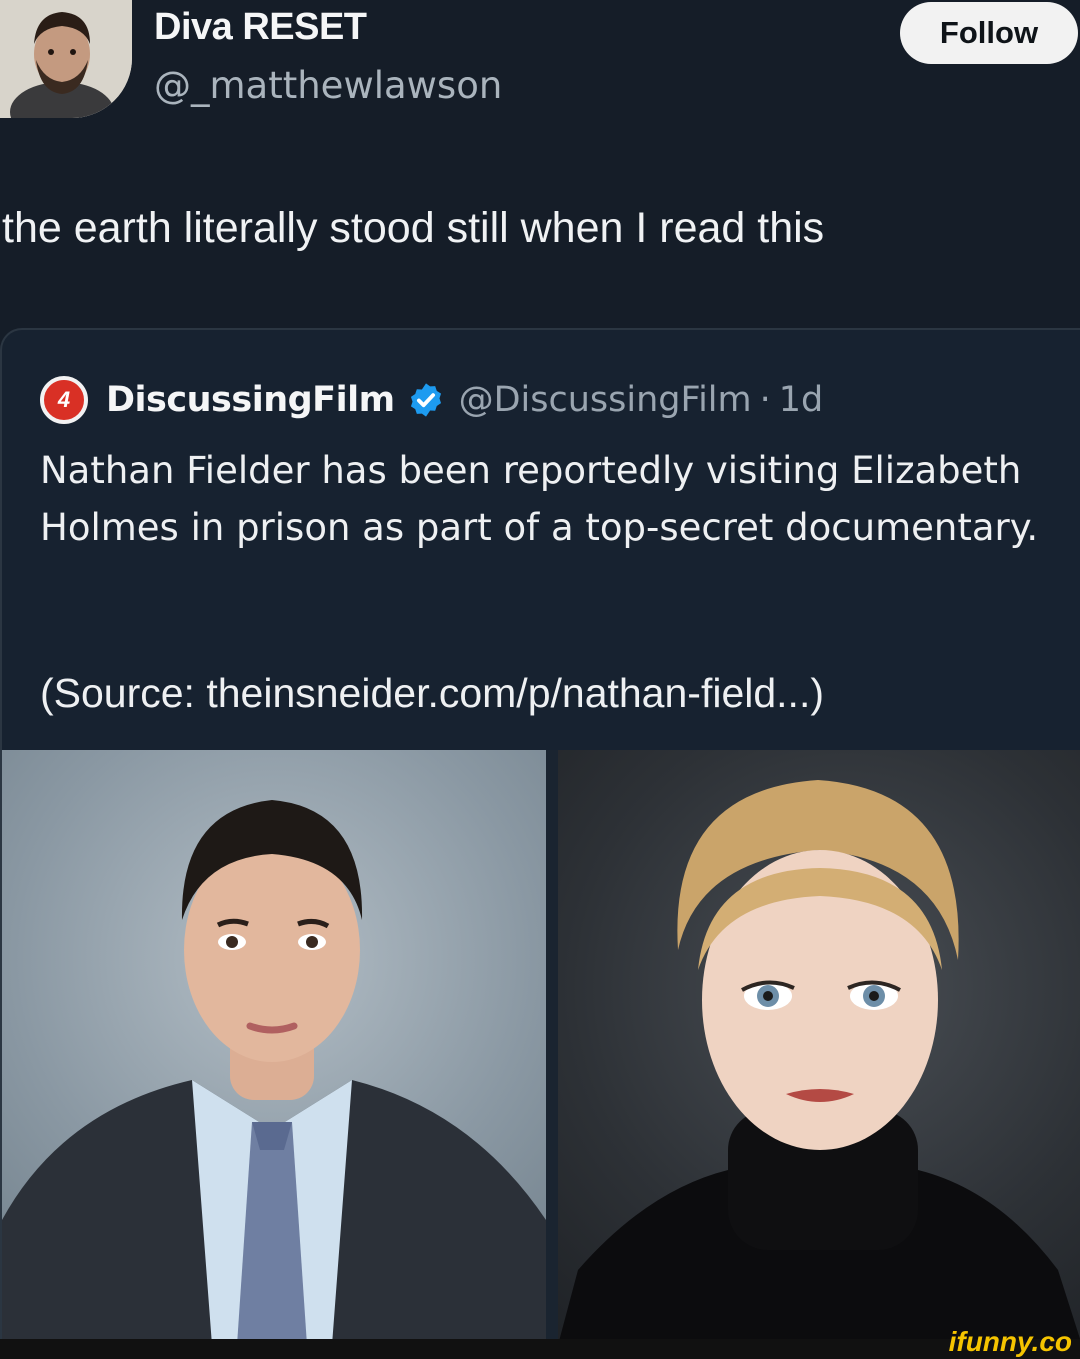 This screenshot has width=1080, height=1359. What do you see at coordinates (801, 400) in the screenshot?
I see `quoted-timestamp: 1d` at bounding box center [801, 400].